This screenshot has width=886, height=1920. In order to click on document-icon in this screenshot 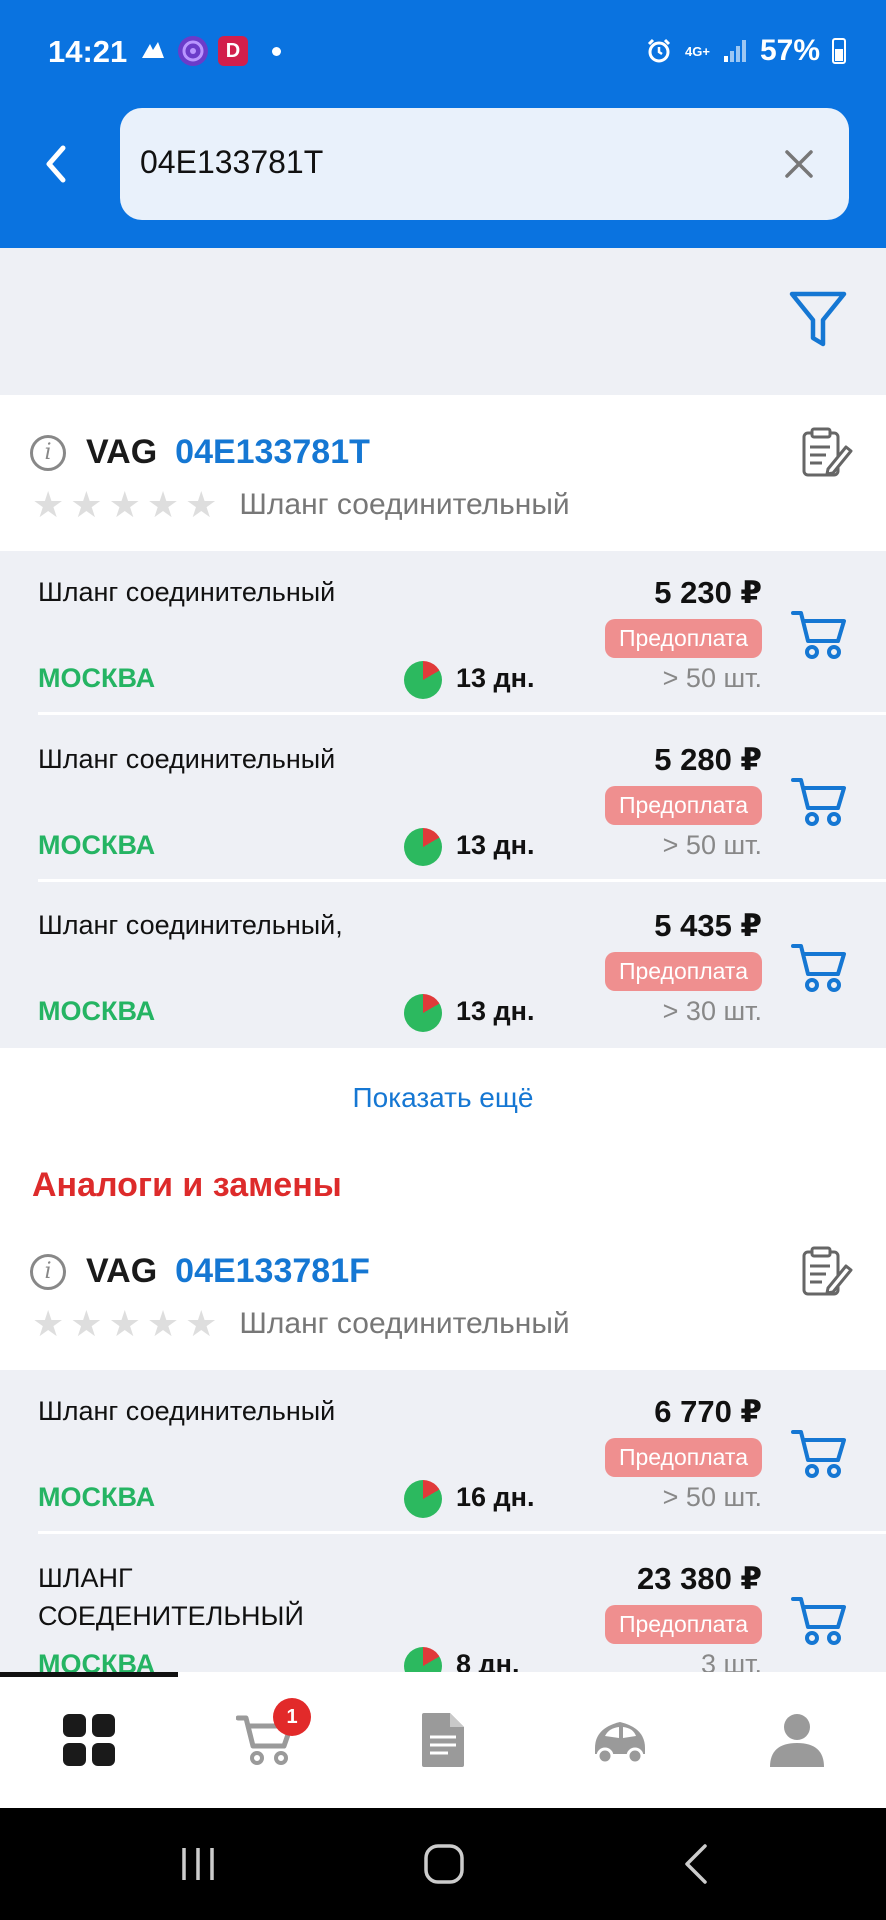, I will do `click(442, 1740)`.